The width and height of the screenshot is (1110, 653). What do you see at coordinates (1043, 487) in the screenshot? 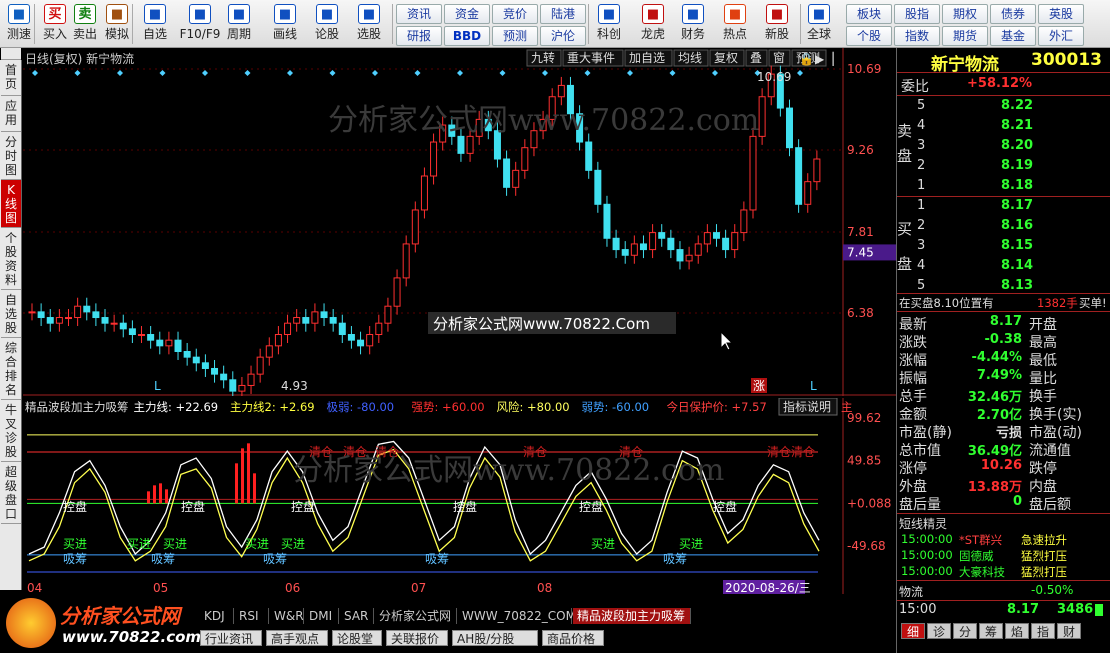
I see `quote-label-right: 内盘` at bounding box center [1043, 487].